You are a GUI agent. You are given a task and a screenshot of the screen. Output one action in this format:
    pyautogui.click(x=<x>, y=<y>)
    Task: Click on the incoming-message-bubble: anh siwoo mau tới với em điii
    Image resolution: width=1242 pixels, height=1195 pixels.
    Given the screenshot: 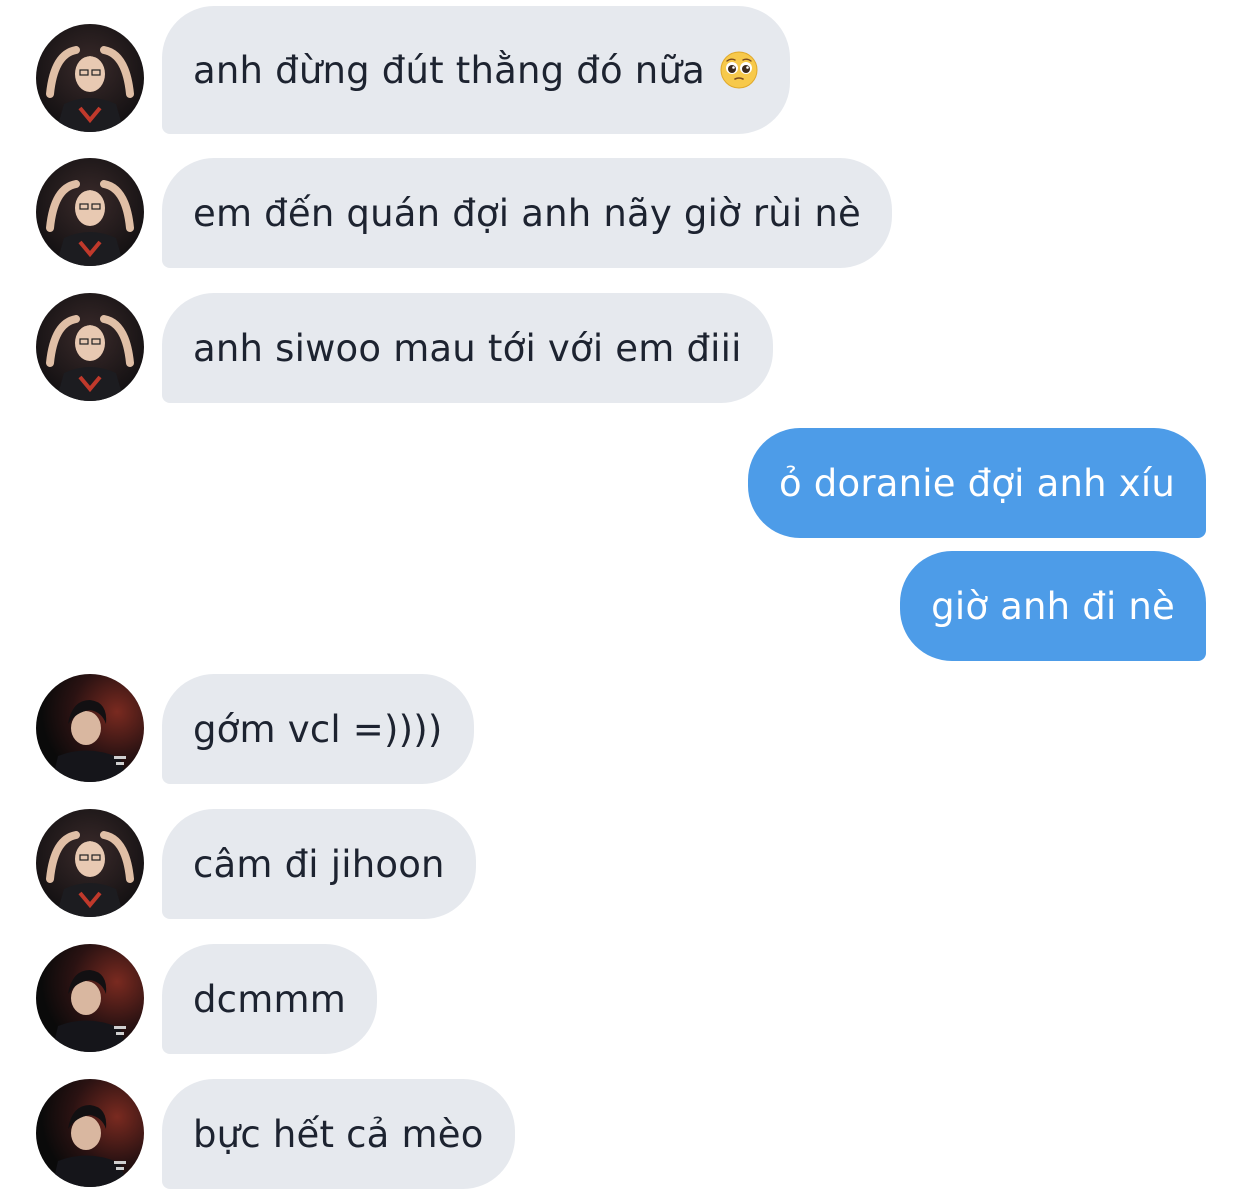 What is the action you would take?
    pyautogui.click(x=467, y=348)
    